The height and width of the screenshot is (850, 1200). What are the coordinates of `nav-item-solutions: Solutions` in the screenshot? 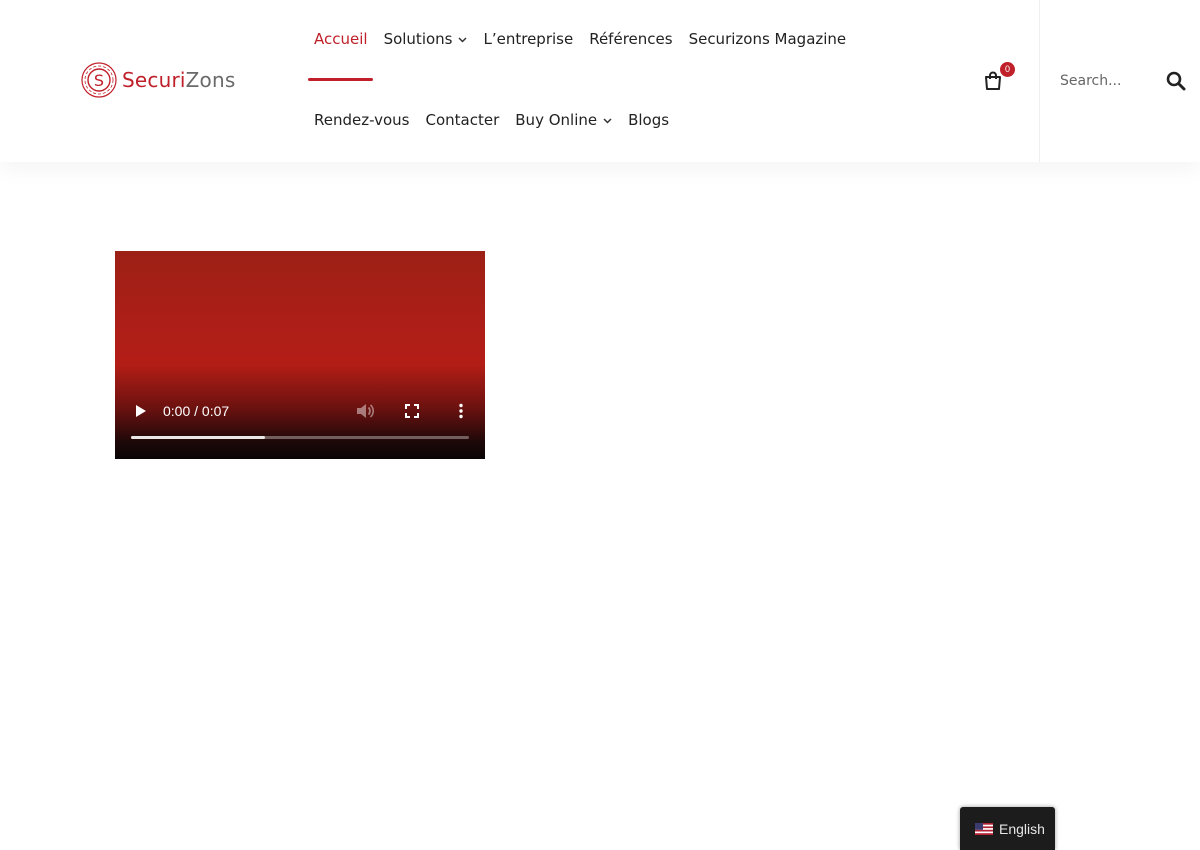 It's located at (426, 39).